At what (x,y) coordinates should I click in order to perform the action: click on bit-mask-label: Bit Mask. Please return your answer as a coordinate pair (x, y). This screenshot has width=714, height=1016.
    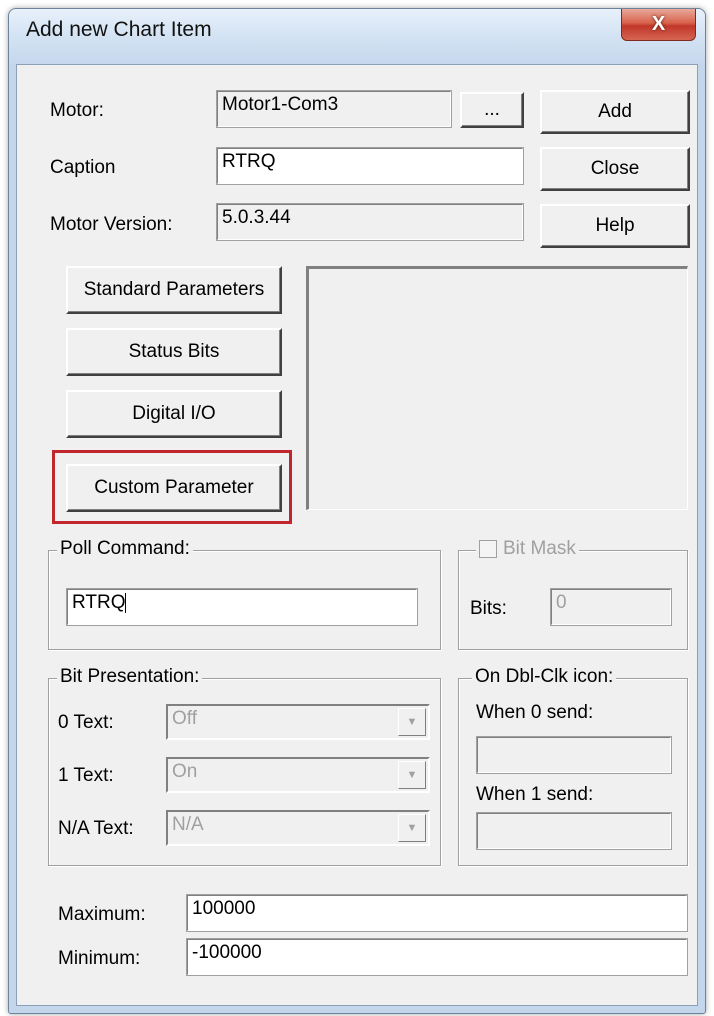
    Looking at the image, I should click on (539, 548).